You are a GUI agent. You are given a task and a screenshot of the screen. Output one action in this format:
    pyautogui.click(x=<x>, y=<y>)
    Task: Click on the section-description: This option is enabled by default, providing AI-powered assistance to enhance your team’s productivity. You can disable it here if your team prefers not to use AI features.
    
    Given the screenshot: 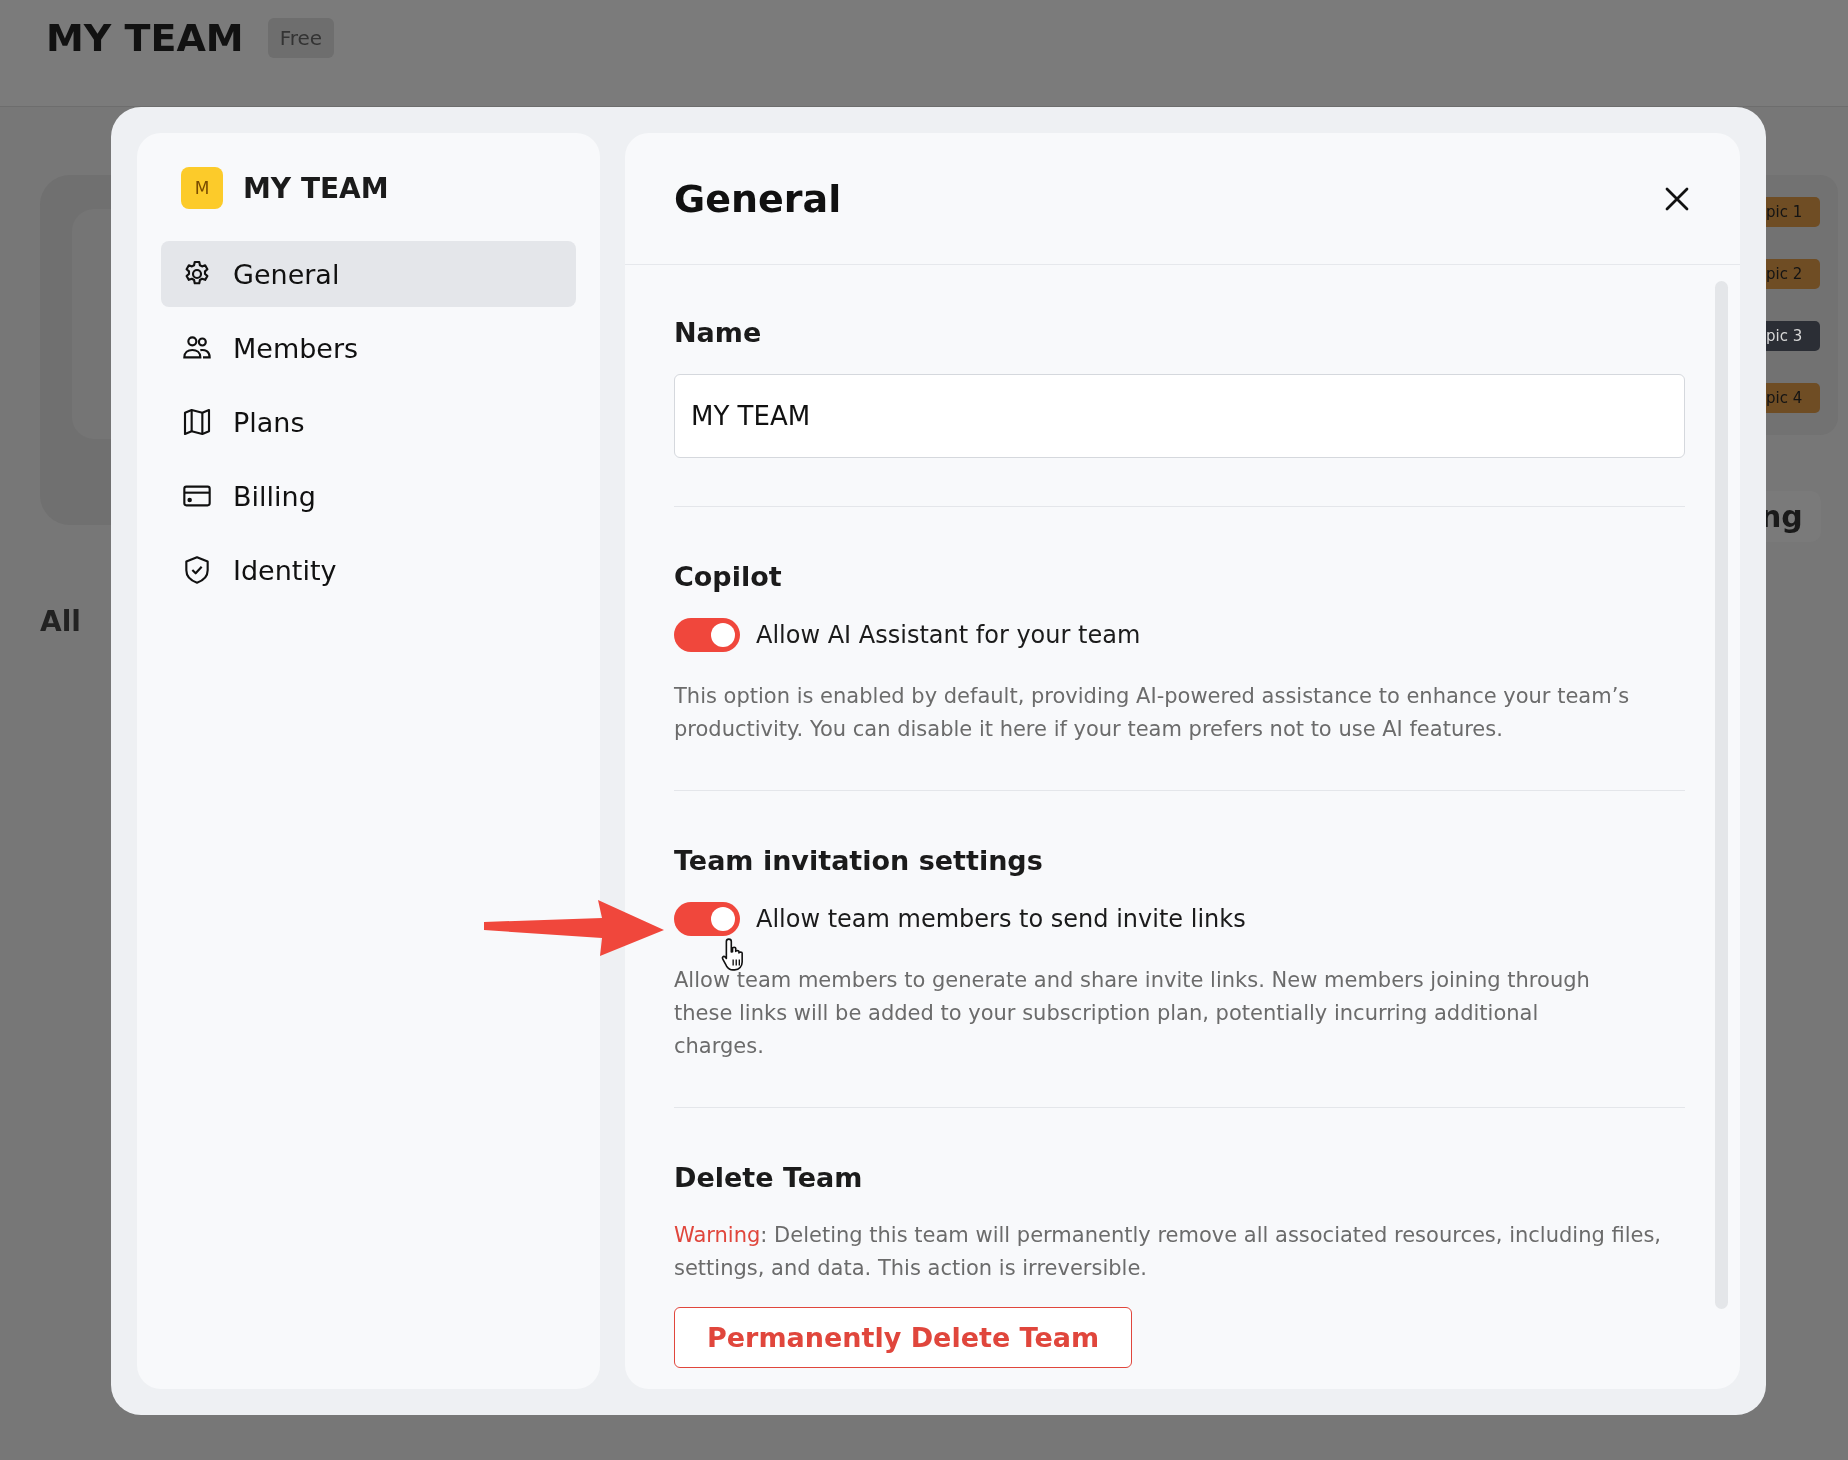 What is the action you would take?
    pyautogui.click(x=1152, y=713)
    